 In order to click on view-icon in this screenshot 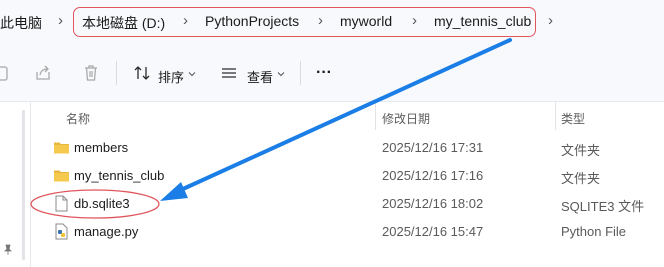, I will do `click(229, 73)`.